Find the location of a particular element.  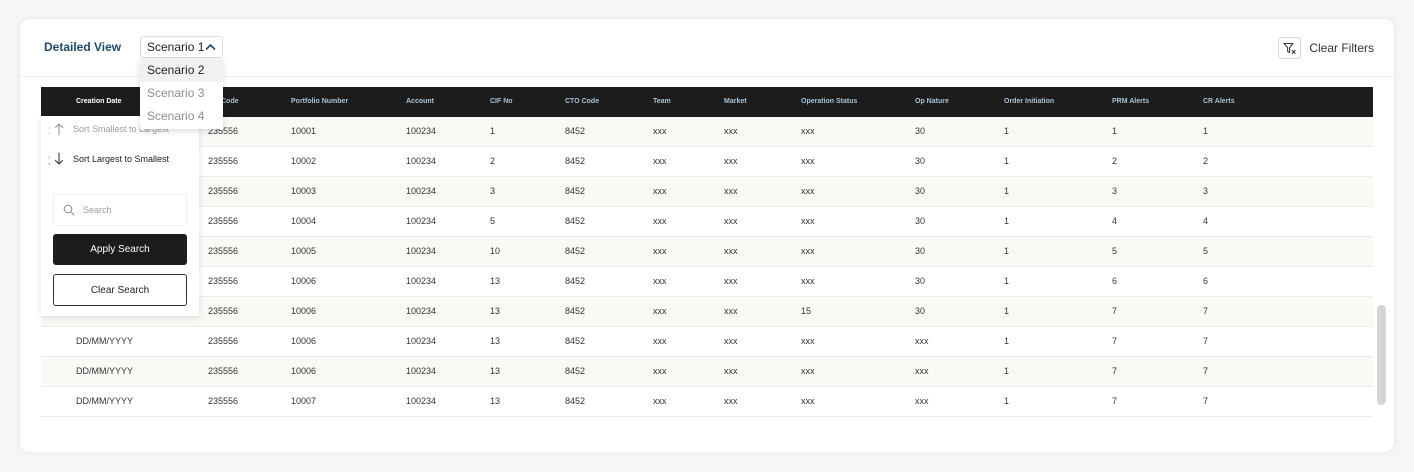

table-cell: 10004 is located at coordinates (304, 221).